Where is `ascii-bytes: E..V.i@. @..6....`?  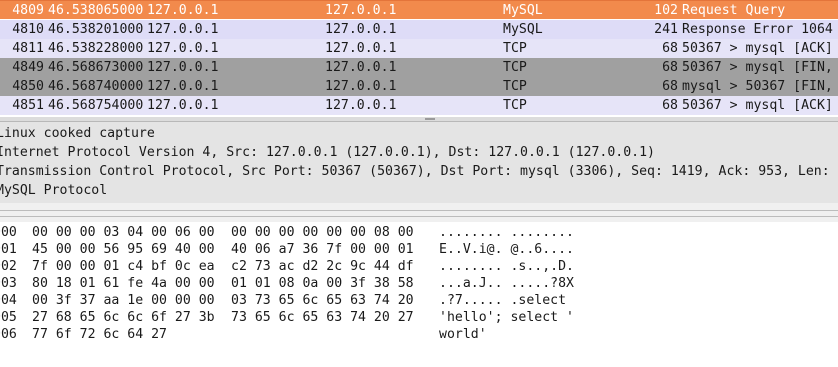
ascii-bytes: E..V.i@. @..6.... is located at coordinates (506, 249).